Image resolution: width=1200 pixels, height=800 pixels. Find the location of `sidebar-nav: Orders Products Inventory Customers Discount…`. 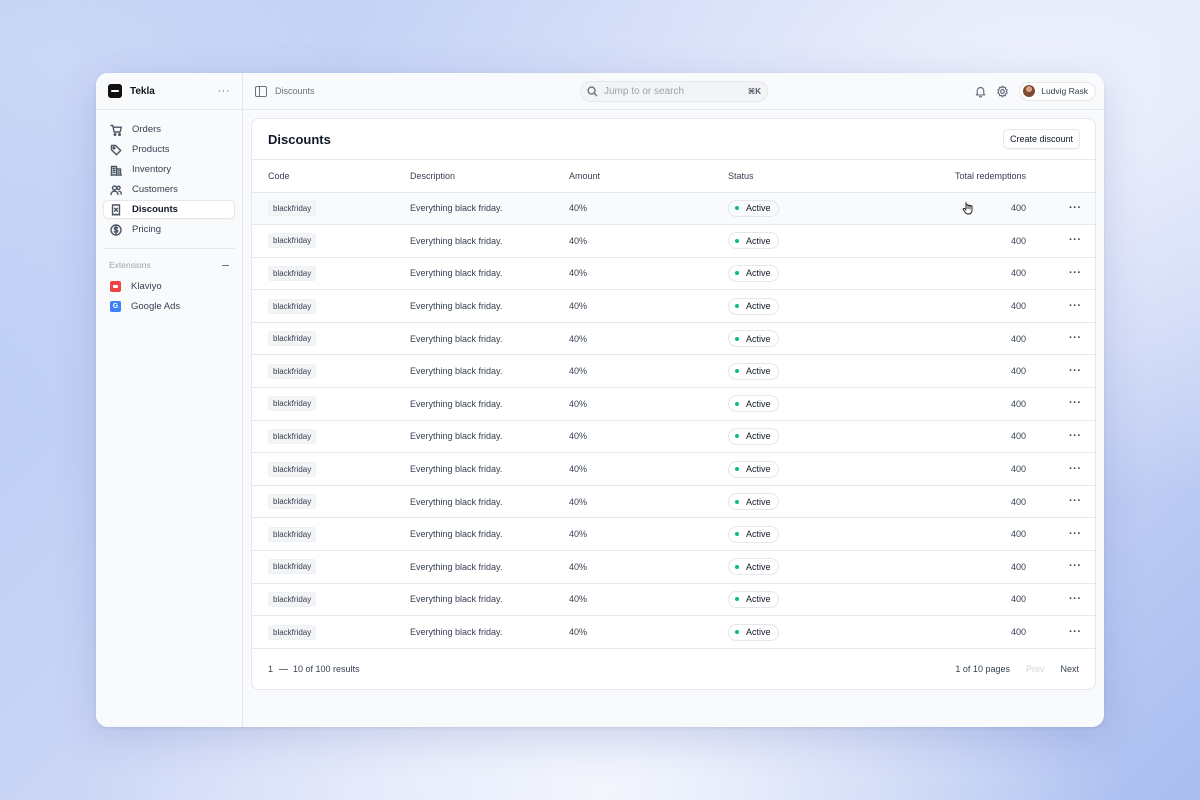

sidebar-nav: Orders Products Inventory Customers Discount… is located at coordinates (169, 180).